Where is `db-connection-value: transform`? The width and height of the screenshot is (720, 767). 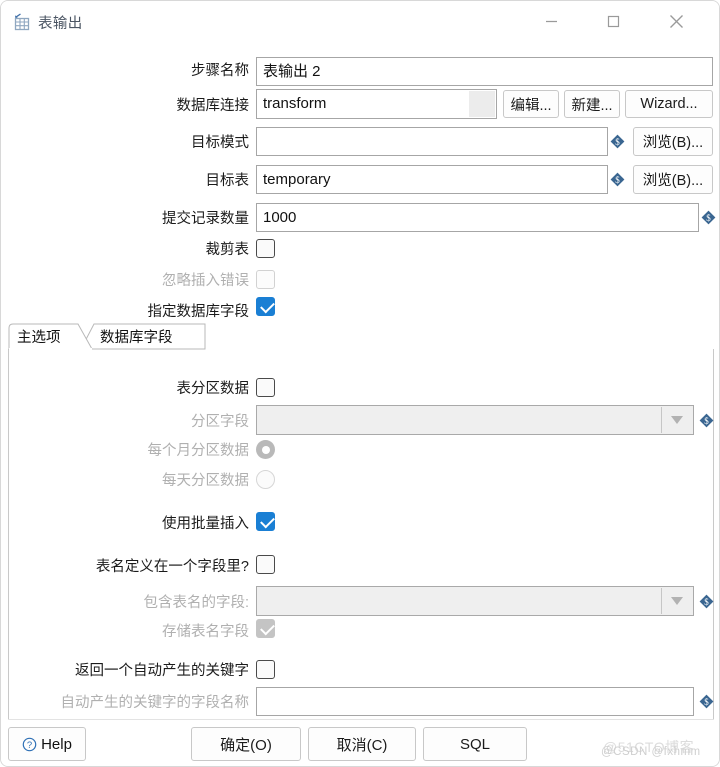 db-connection-value: transform is located at coordinates (295, 103).